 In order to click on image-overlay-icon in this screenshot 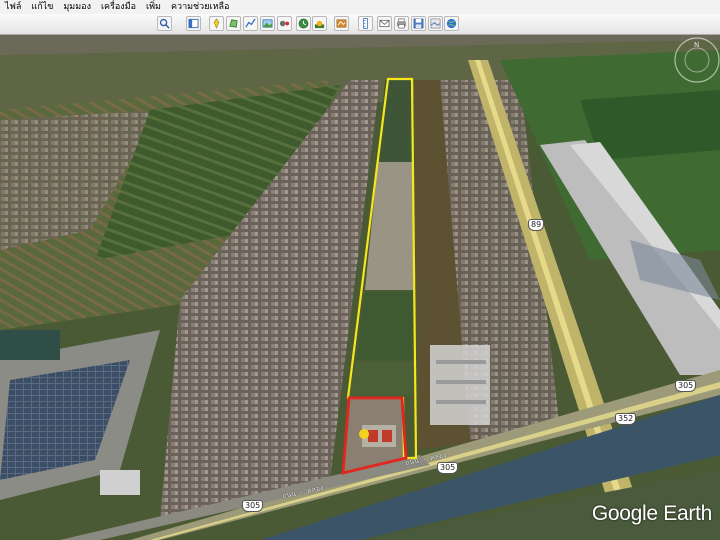, I will do `click(267, 23)`.